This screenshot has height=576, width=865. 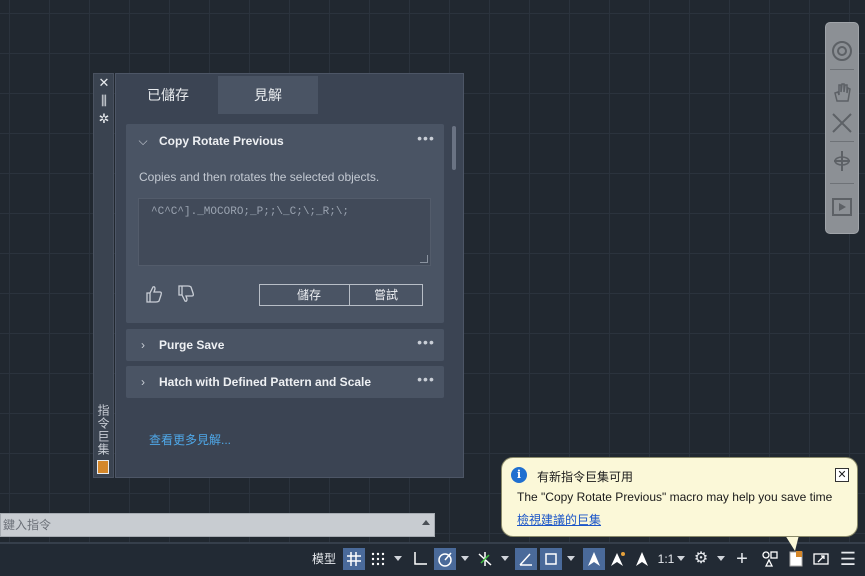 What do you see at coordinates (742, 559) in the screenshot?
I see `annotation-monitor-icon: +` at bounding box center [742, 559].